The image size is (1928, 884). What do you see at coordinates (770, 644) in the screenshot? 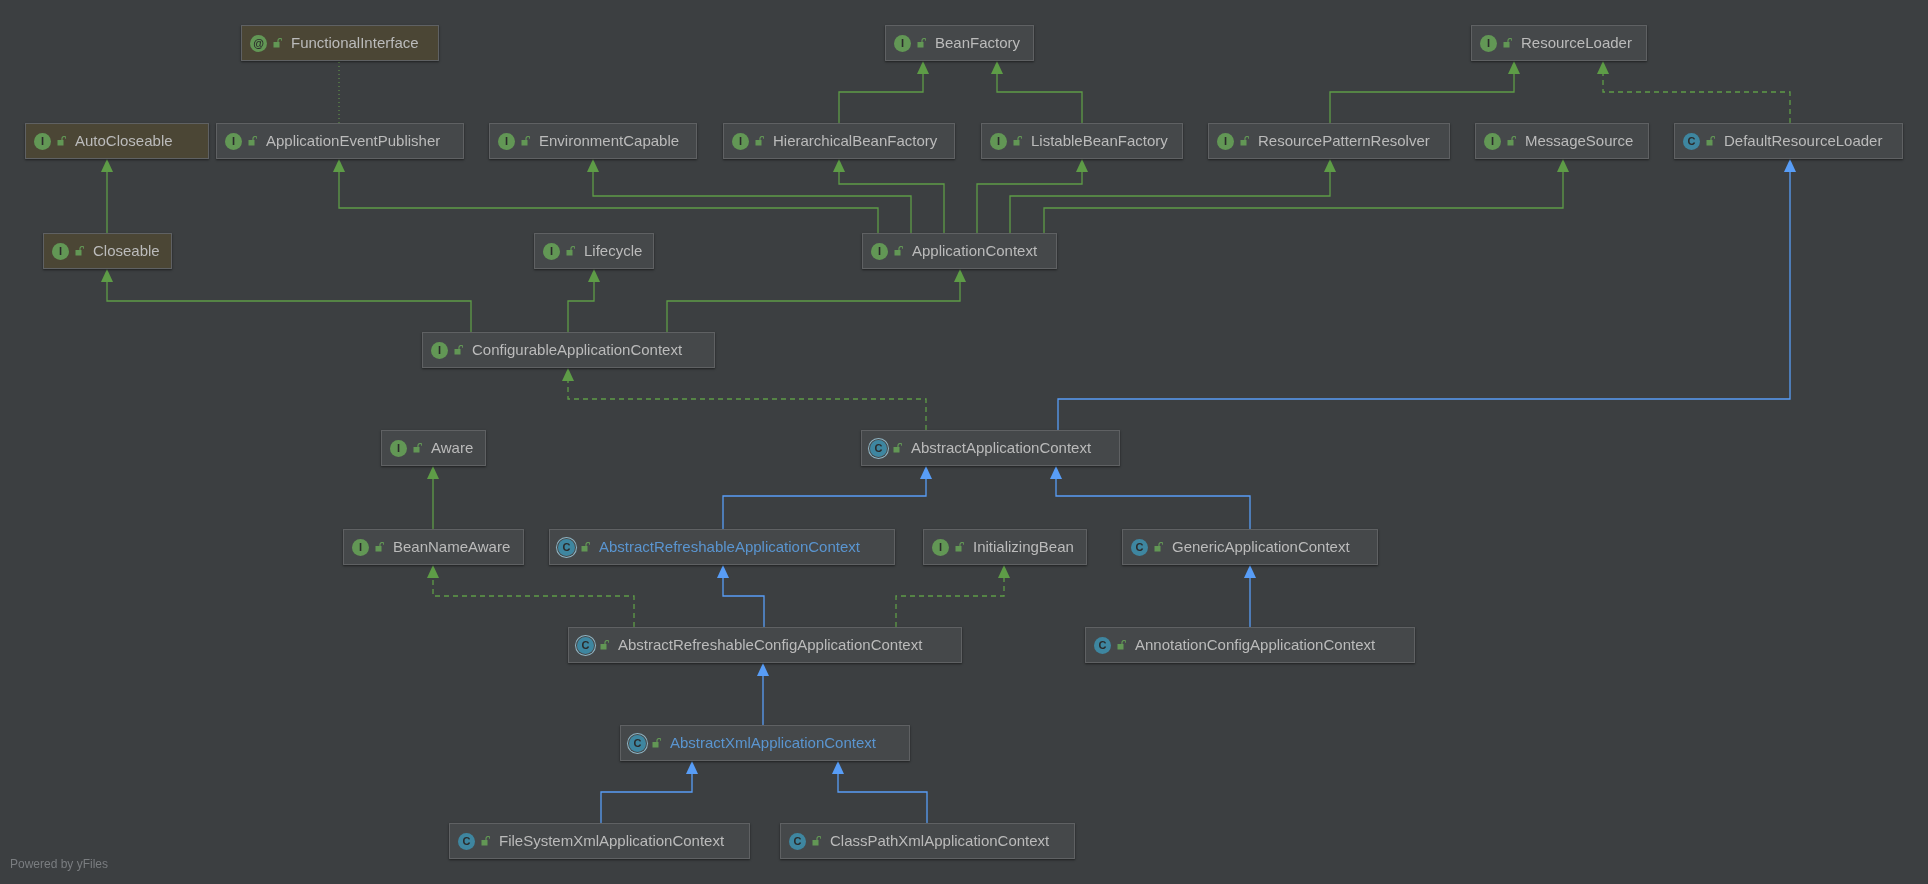
I see `class-name: AbstractRefreshableConfigApplicationContext` at bounding box center [770, 644].